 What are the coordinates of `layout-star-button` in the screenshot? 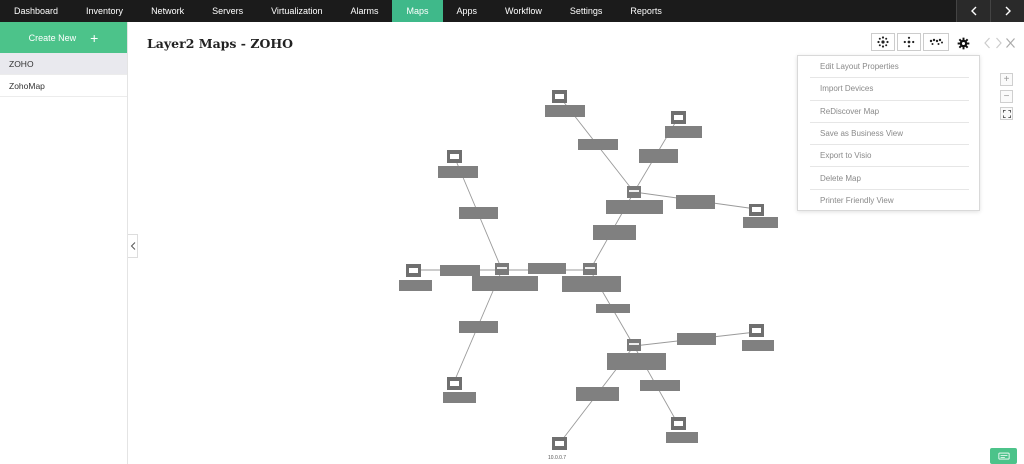 It's located at (909, 42).